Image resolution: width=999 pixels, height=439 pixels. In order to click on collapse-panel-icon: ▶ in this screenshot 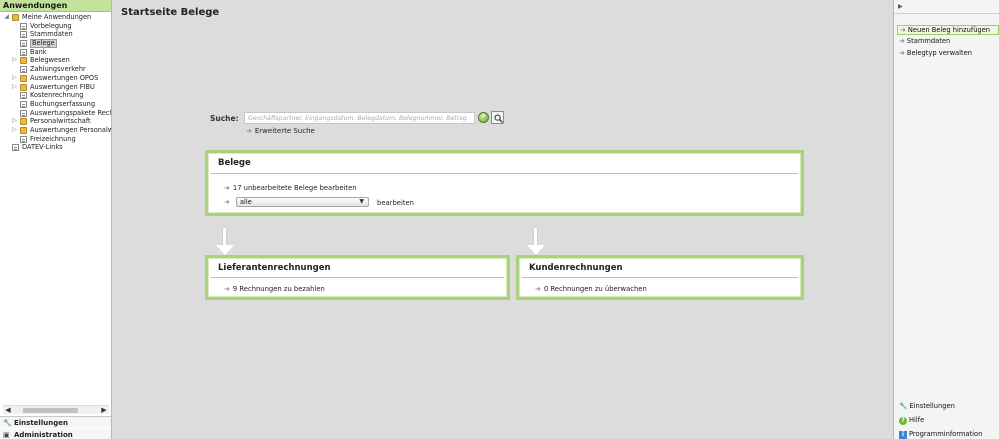, I will do `click(946, 7)`.